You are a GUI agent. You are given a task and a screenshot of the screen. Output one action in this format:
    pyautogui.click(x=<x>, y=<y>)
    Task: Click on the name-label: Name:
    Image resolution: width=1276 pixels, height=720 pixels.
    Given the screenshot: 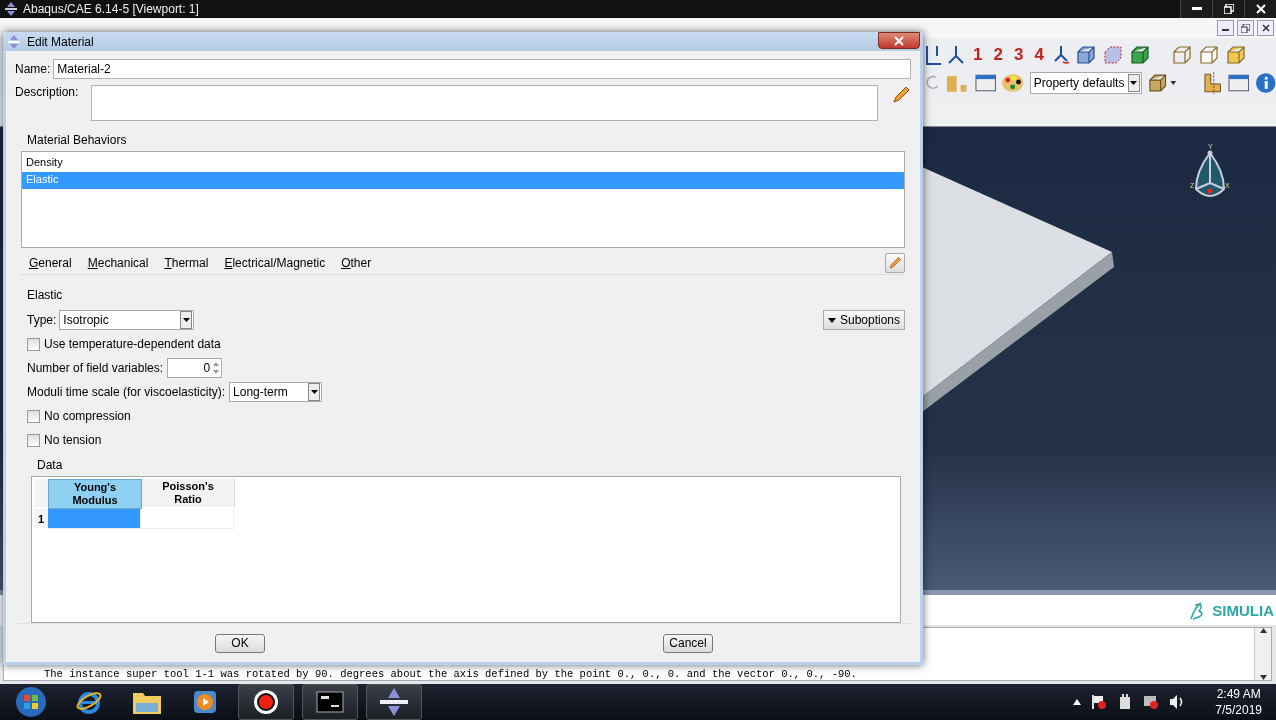 What is the action you would take?
    pyautogui.click(x=33, y=69)
    